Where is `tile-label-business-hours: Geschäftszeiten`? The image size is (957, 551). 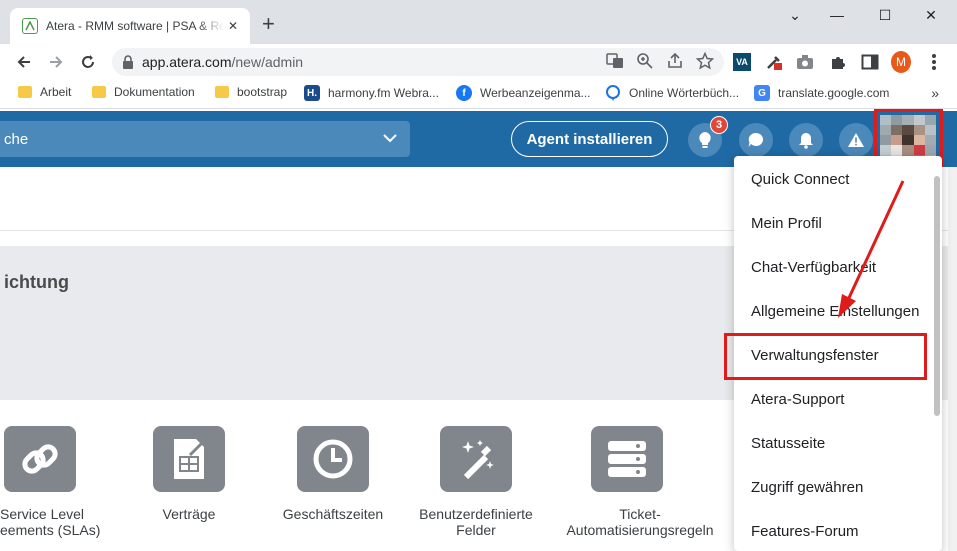 tile-label-business-hours: Geschäftszeiten is located at coordinates (333, 514).